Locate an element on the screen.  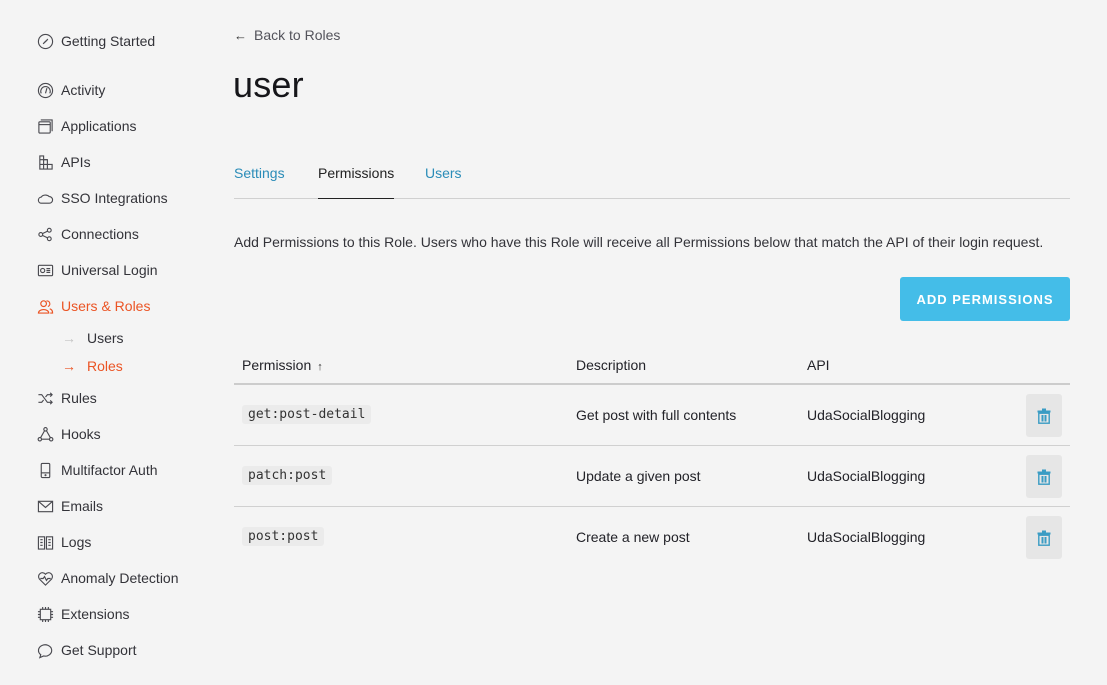
applications-icon is located at coordinates (45, 126).